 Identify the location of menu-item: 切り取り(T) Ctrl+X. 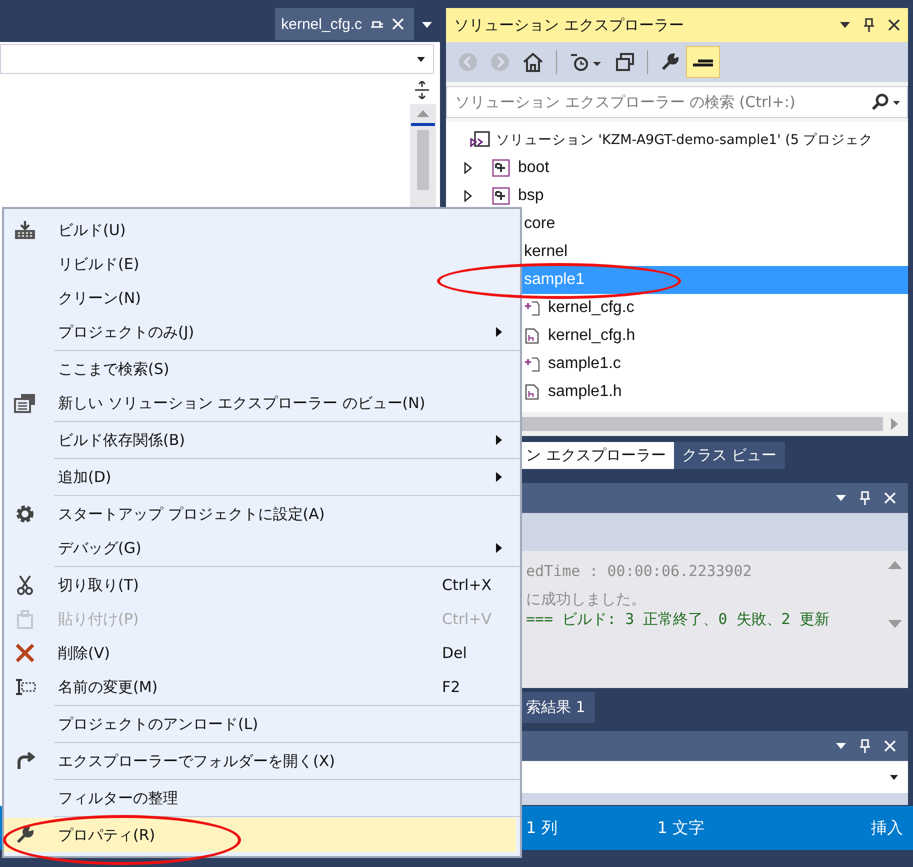
(260, 585).